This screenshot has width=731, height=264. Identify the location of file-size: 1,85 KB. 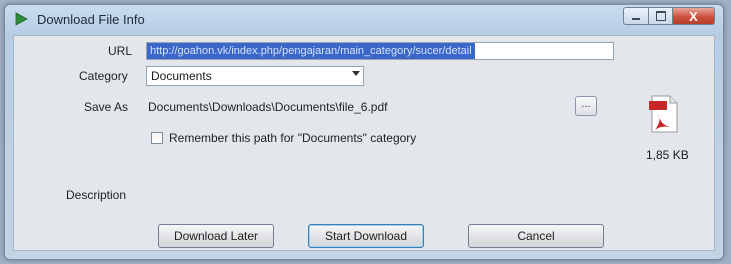
(667, 155).